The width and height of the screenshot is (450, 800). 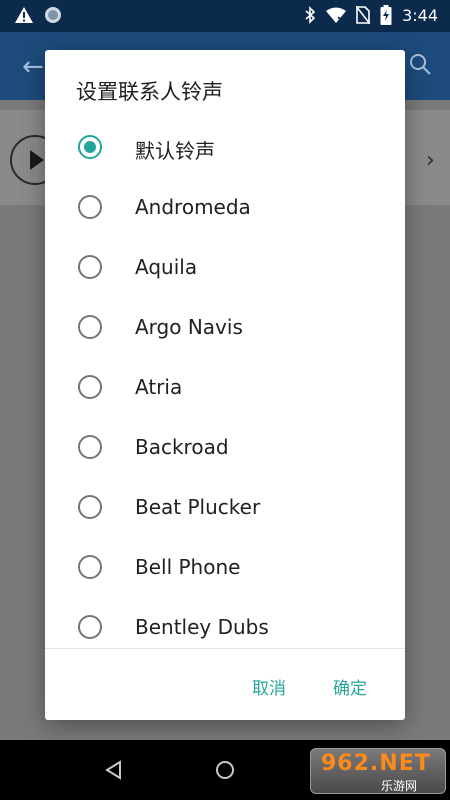 What do you see at coordinates (175, 151) in the screenshot?
I see `ringtone-option-label: 默认铃声` at bounding box center [175, 151].